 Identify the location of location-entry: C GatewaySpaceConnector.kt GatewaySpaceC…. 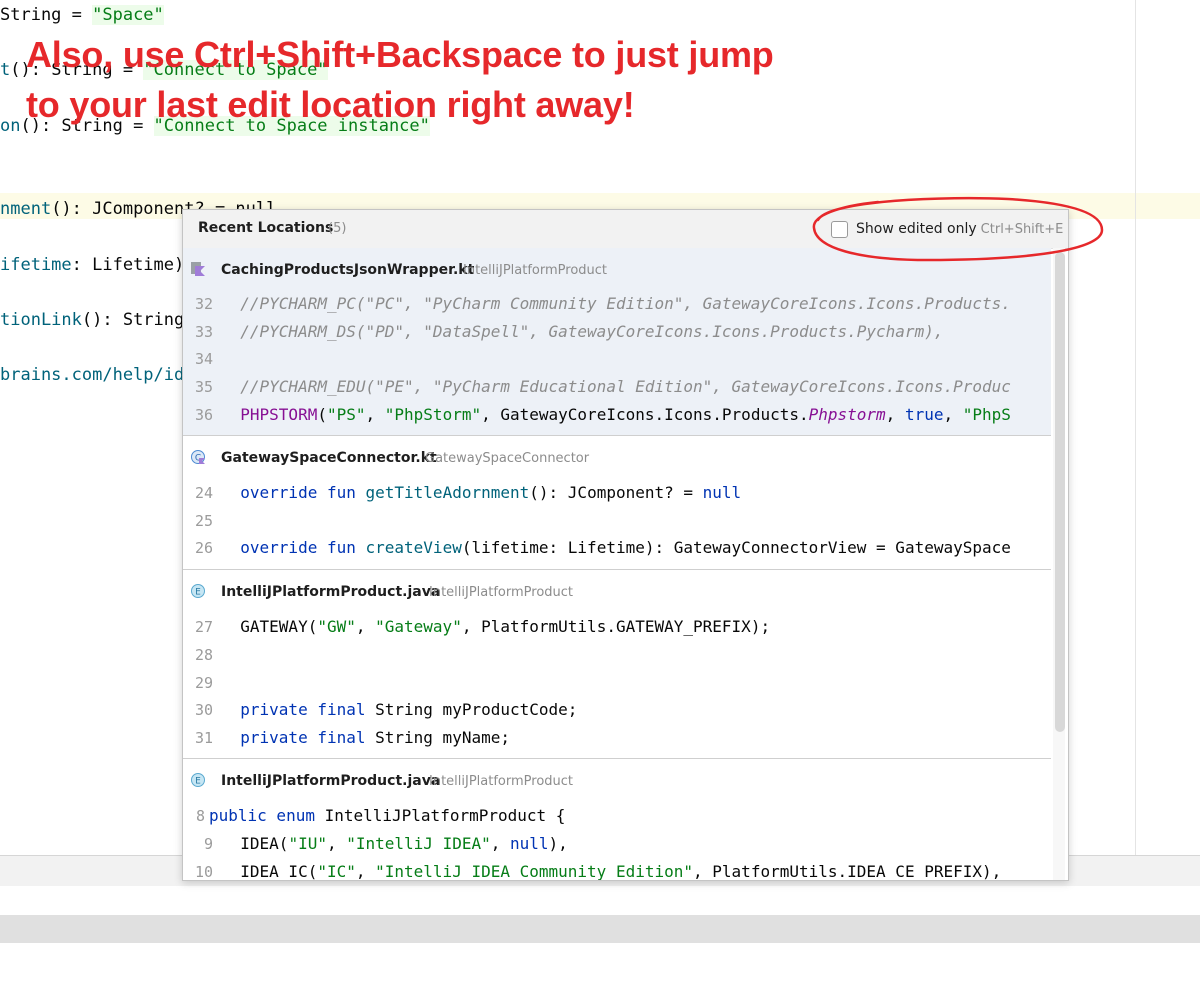
(617, 503).